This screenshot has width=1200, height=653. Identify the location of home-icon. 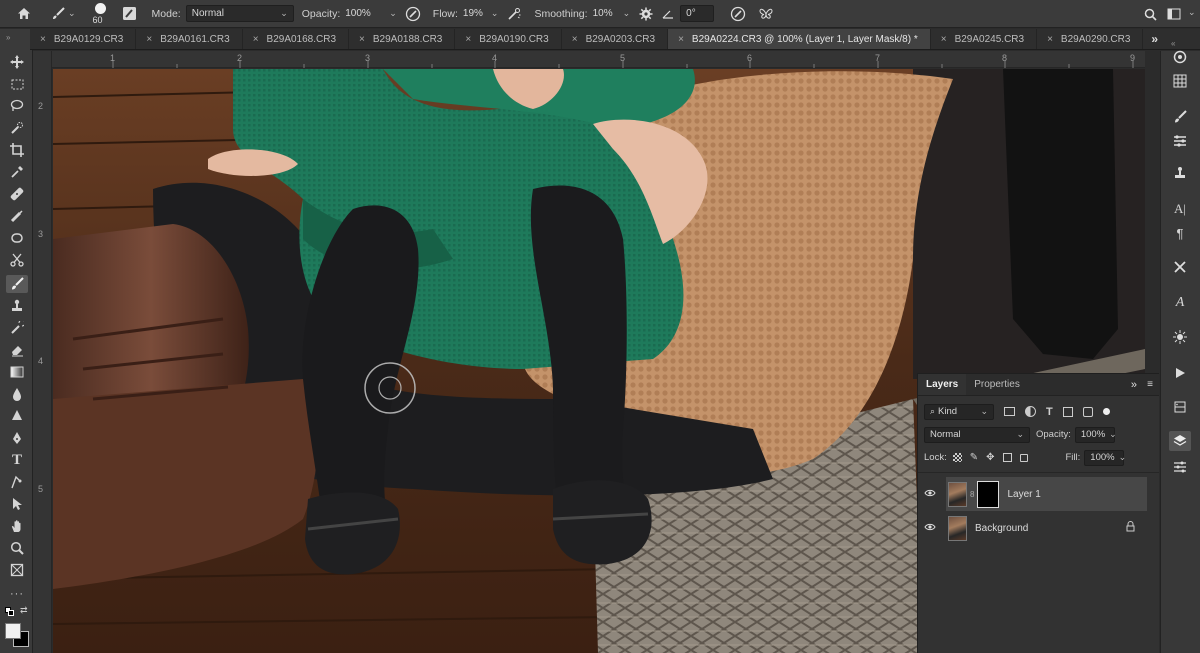
(24, 14).